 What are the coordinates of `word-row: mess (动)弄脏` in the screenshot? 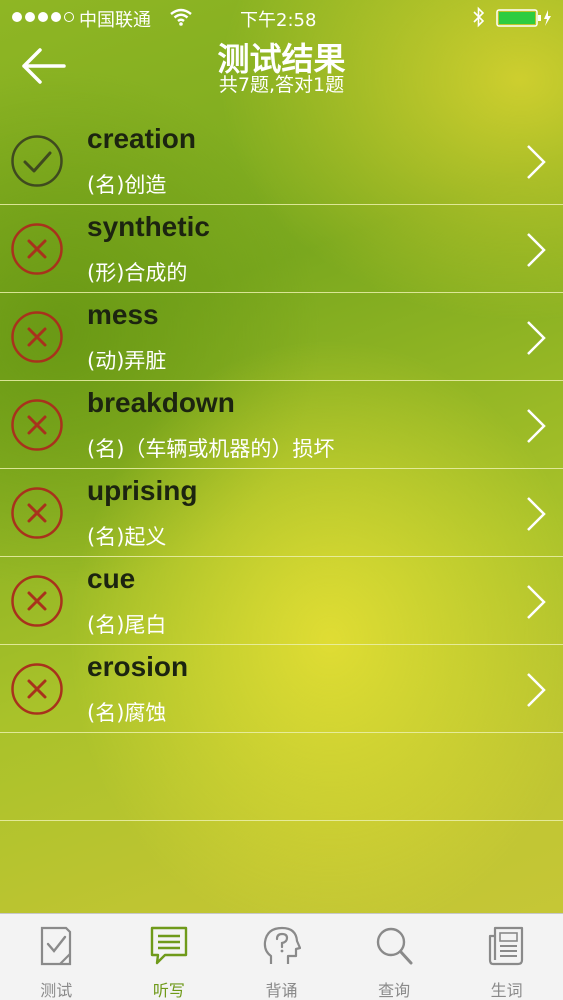 It's located at (281, 337).